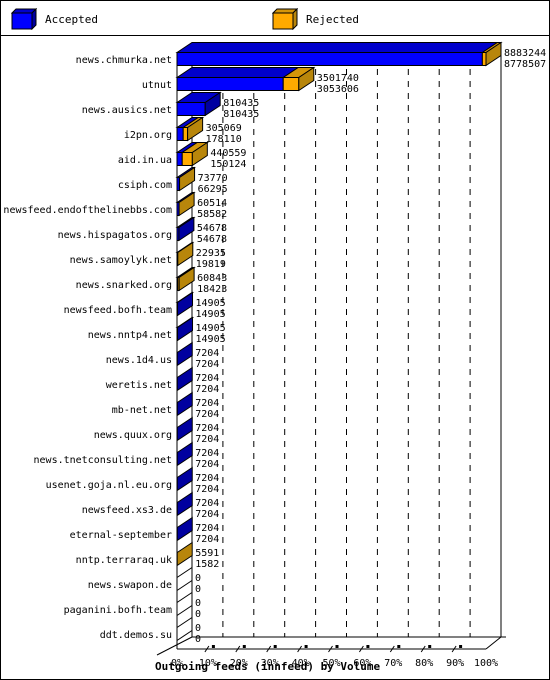 This screenshot has width=550, height=680. I want to click on category-label: newsfeed.xs3.de, so click(127, 510).